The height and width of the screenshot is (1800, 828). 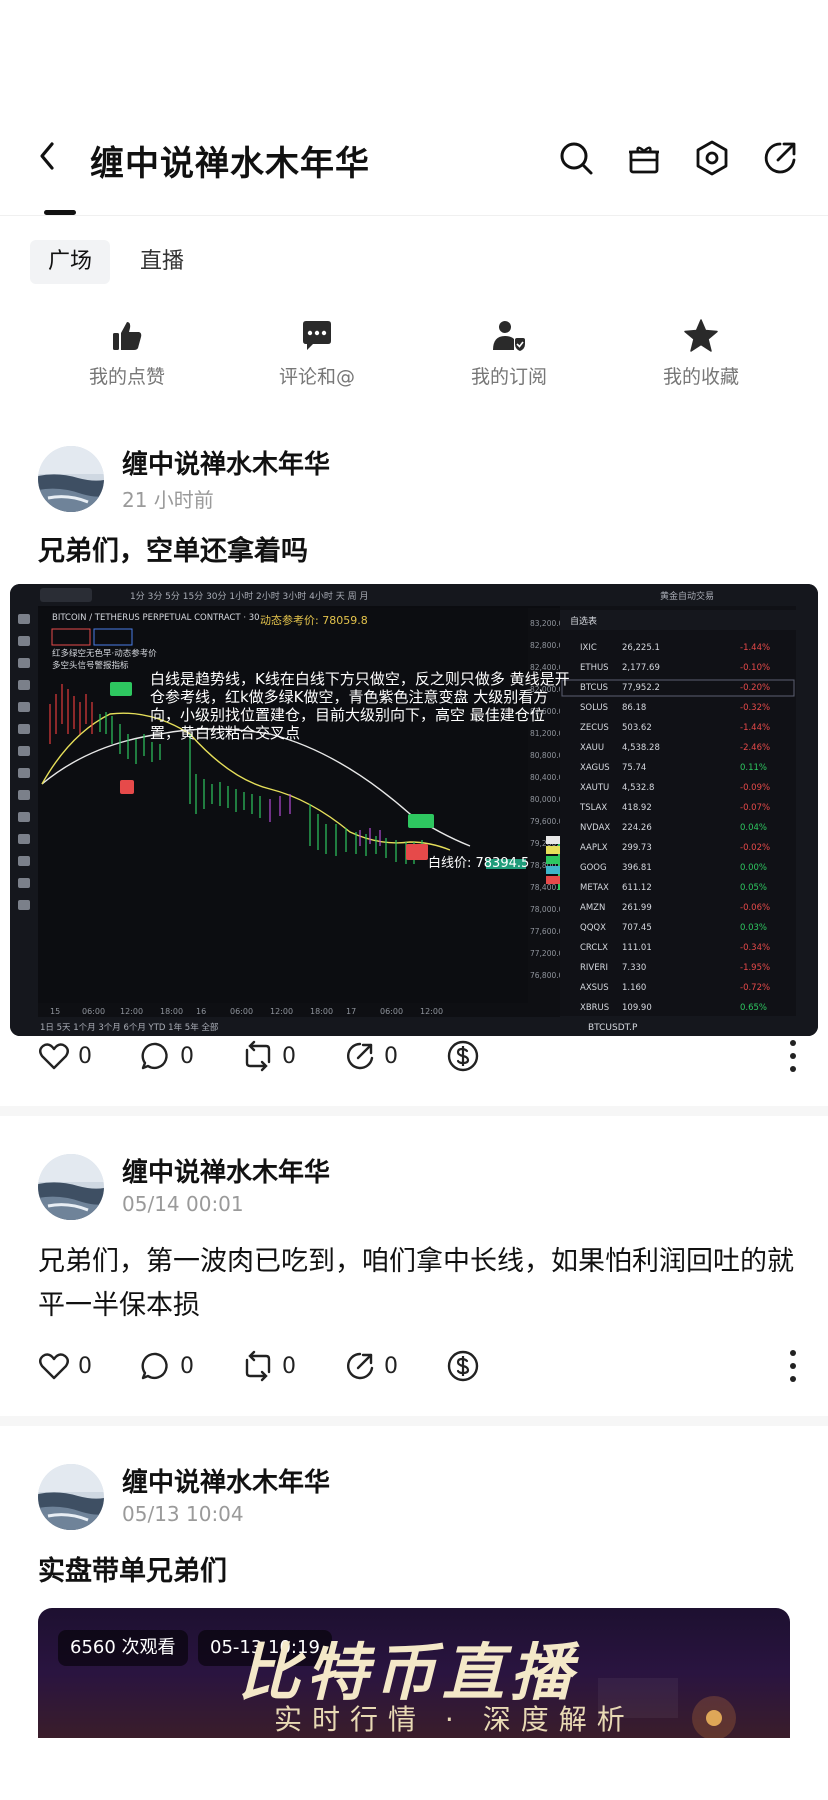 What do you see at coordinates (701, 335) in the screenshot?
I see `star-icon` at bounding box center [701, 335].